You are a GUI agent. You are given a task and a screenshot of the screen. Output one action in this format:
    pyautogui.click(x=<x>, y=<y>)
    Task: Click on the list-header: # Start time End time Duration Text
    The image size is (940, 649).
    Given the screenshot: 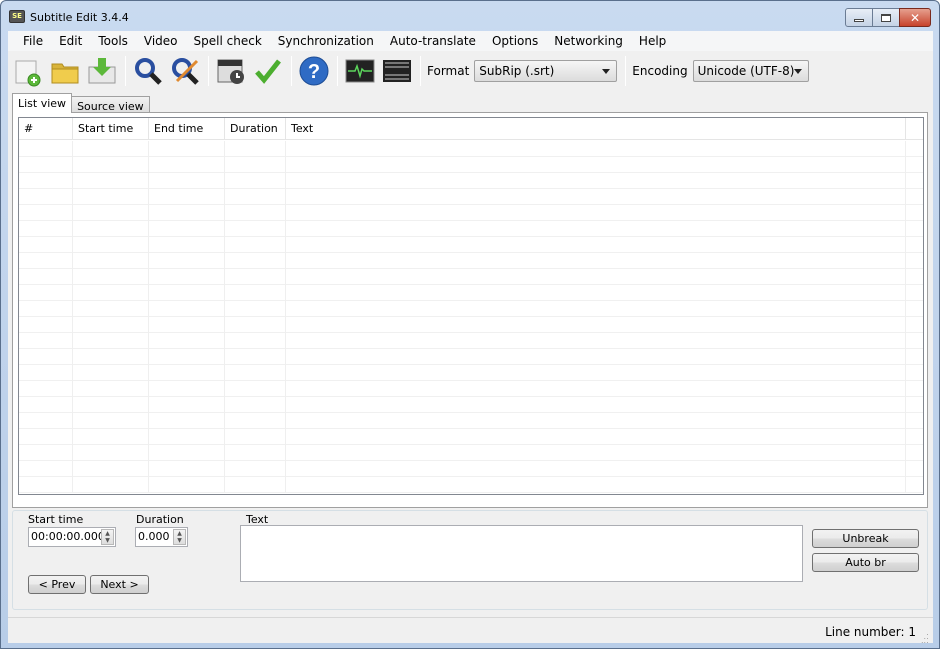 What is the action you would take?
    pyautogui.click(x=471, y=129)
    